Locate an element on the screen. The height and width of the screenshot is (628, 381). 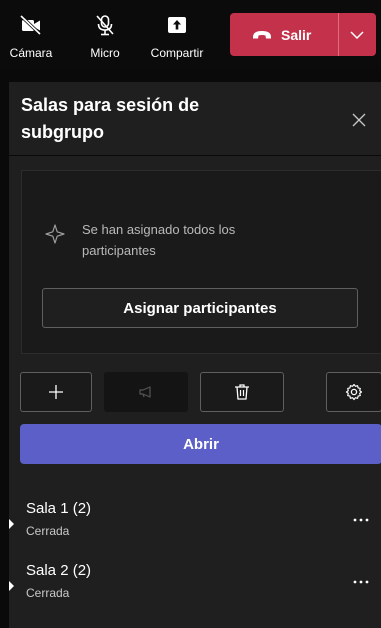
panel-header: Salas para sesión de subgrupo is located at coordinates (195, 118).